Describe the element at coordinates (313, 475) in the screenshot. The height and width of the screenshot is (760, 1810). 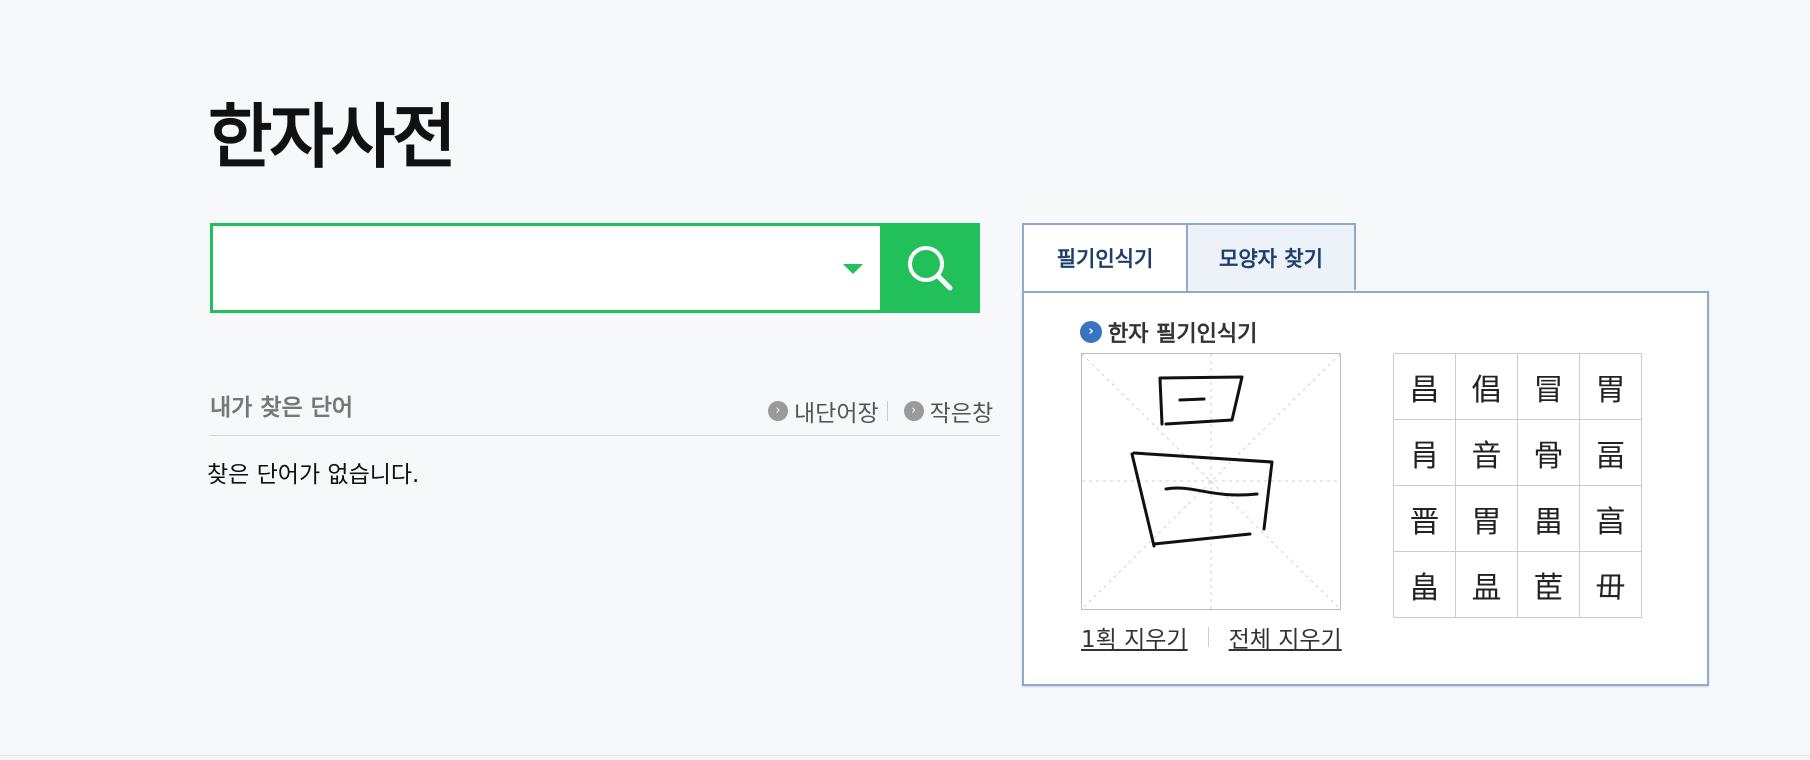
I see `empty-message: 찾은 단어가 없습니다.` at that location.